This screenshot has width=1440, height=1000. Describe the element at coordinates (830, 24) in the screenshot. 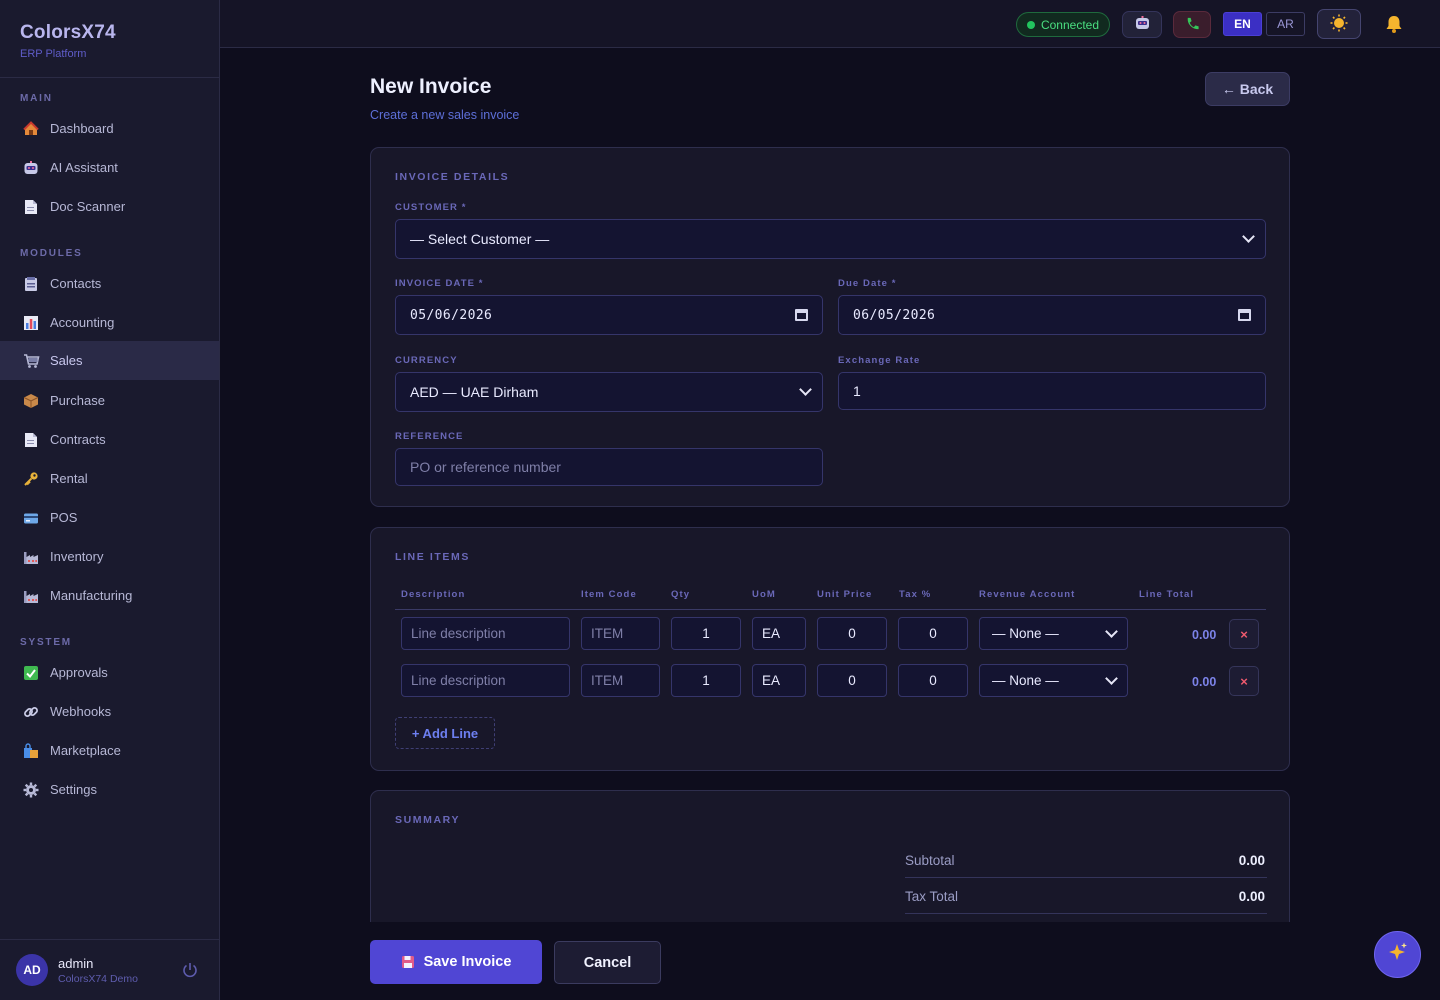

I see `topbar: Connected EN AR` at that location.